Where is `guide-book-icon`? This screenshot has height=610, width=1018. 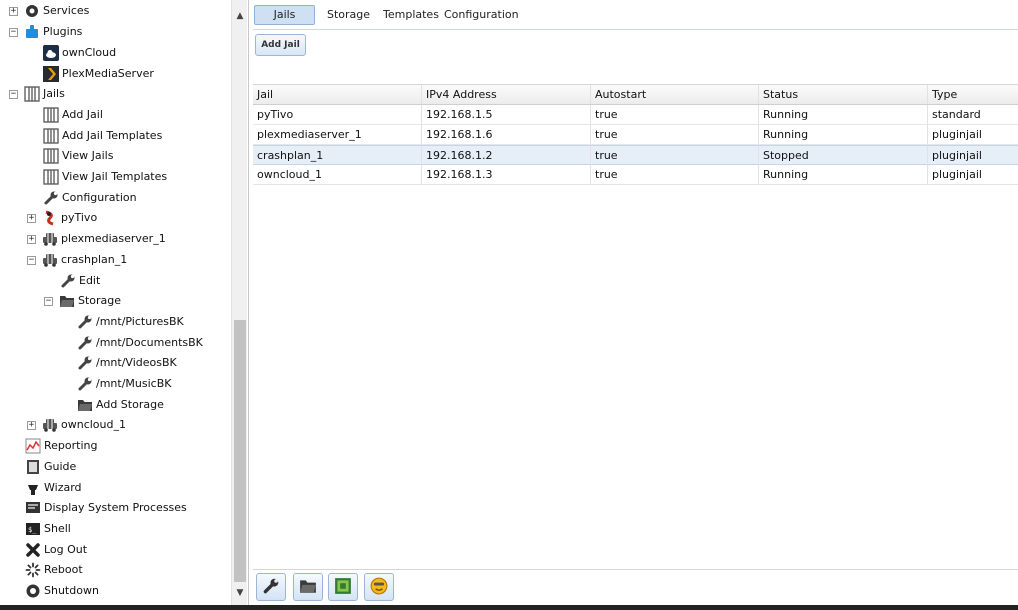 guide-book-icon is located at coordinates (33, 467).